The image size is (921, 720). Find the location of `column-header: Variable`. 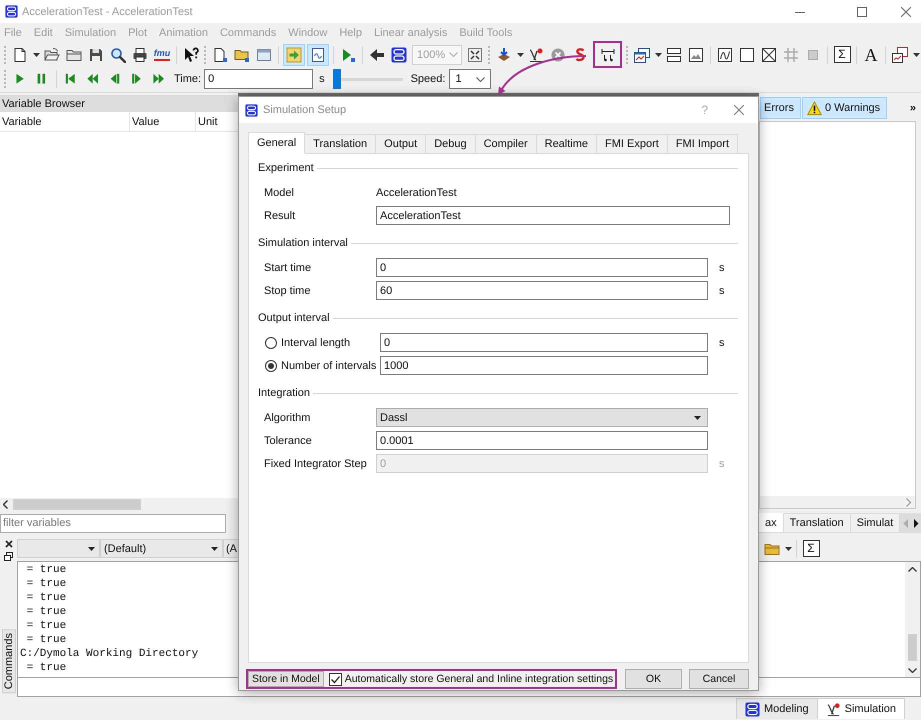

column-header: Variable is located at coordinates (65, 121).